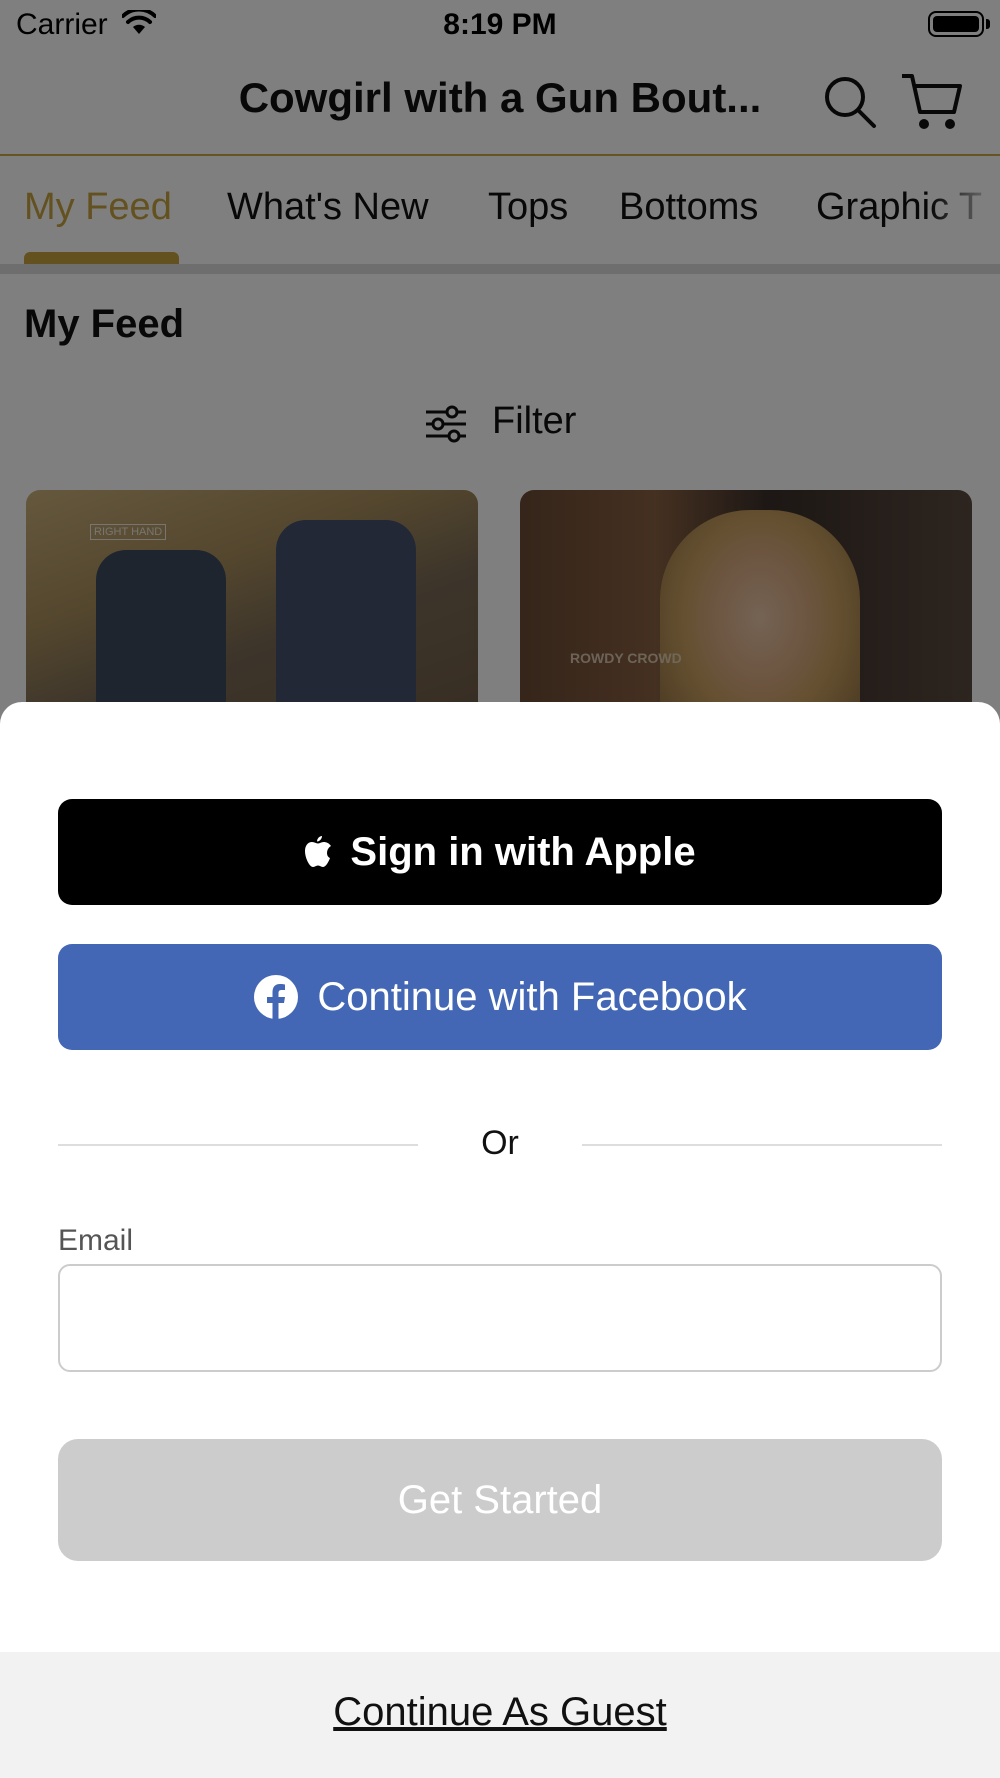  I want to click on divider-line-right, so click(762, 1145).